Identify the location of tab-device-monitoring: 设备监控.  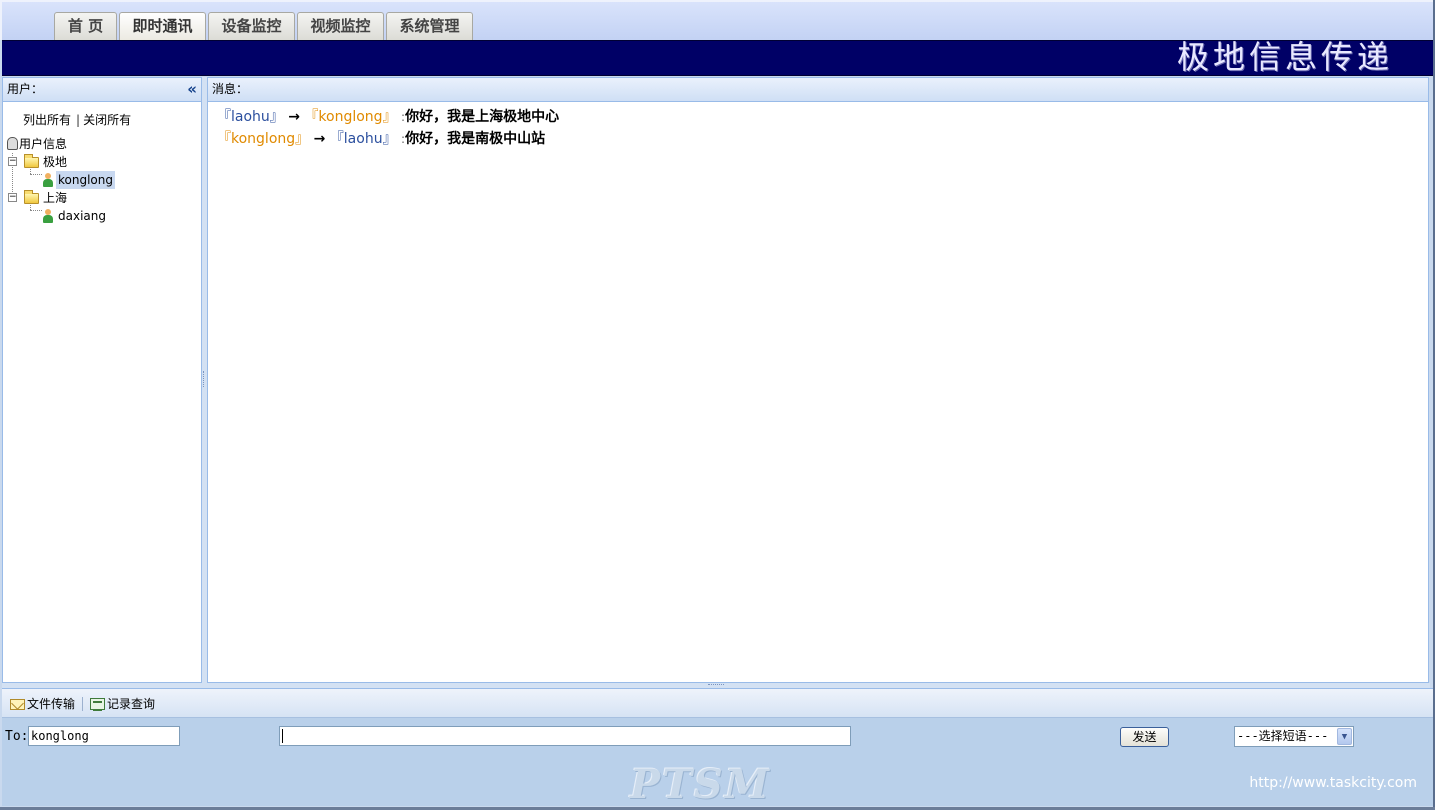
(251, 26).